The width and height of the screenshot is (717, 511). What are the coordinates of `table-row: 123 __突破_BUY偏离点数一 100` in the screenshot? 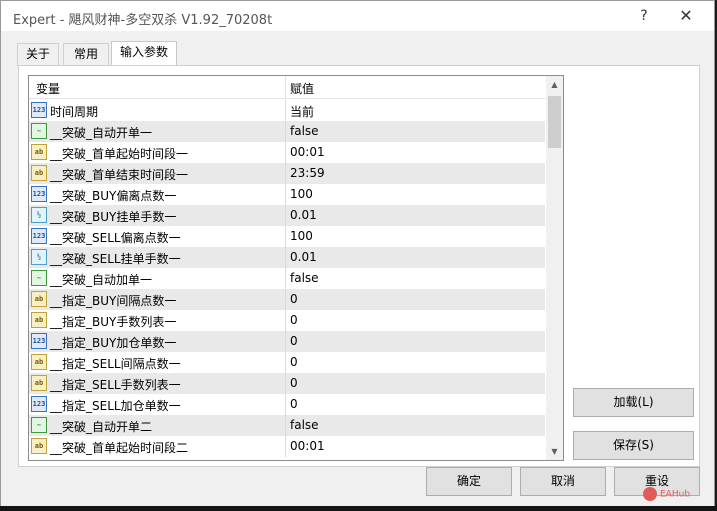 It's located at (287, 194).